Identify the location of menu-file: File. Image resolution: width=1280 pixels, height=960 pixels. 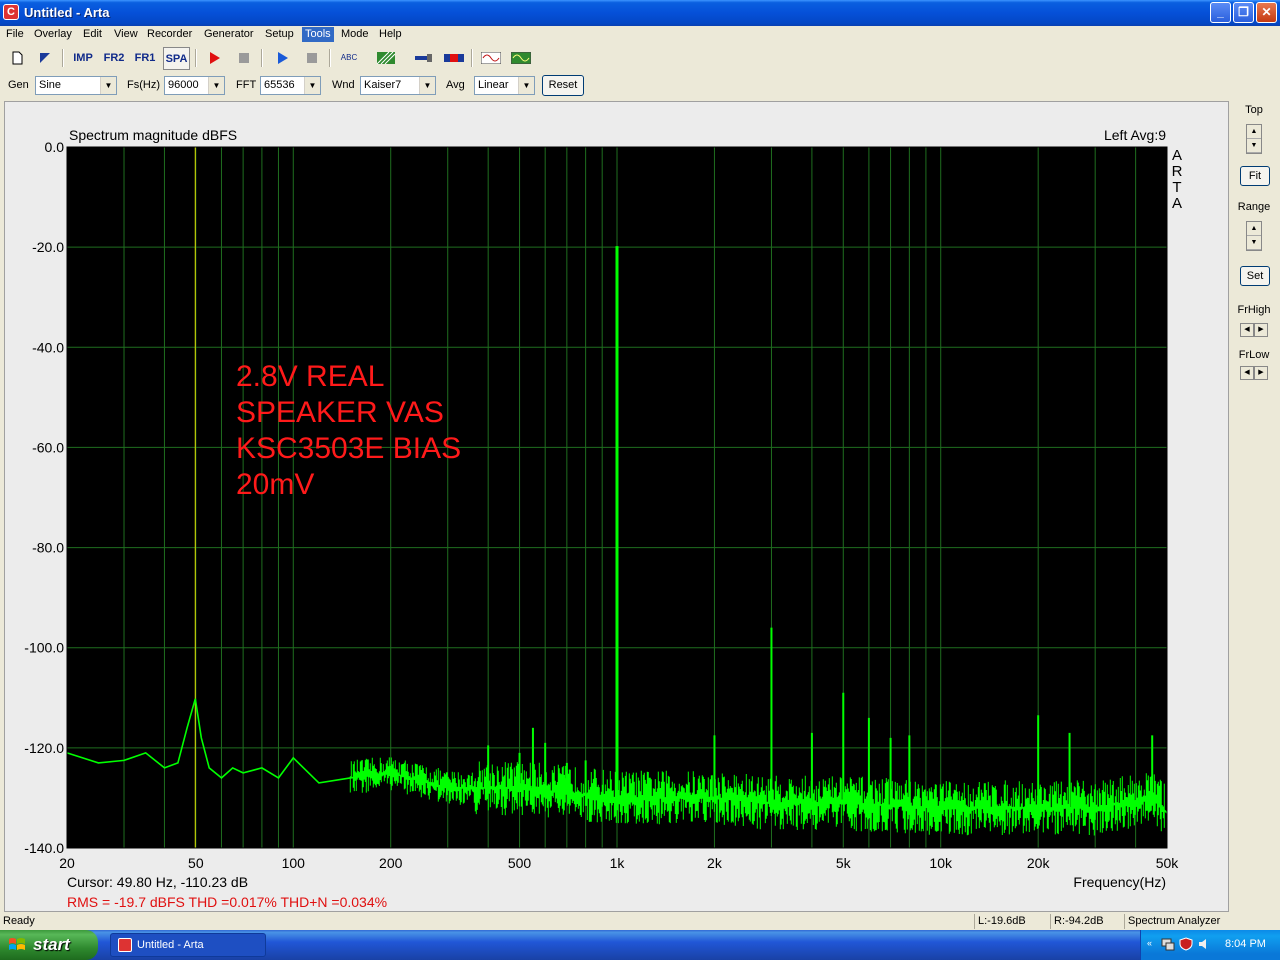
(15, 34).